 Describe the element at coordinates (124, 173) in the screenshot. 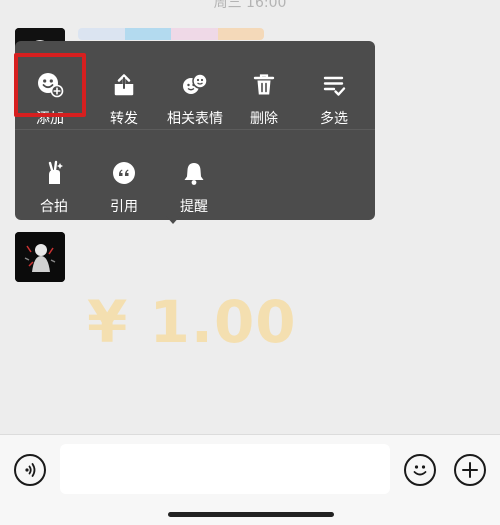

I see `quote-icon` at that location.